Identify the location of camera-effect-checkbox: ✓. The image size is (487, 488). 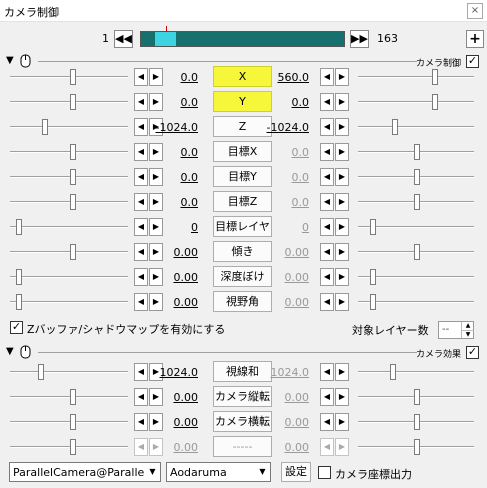
(472, 352).